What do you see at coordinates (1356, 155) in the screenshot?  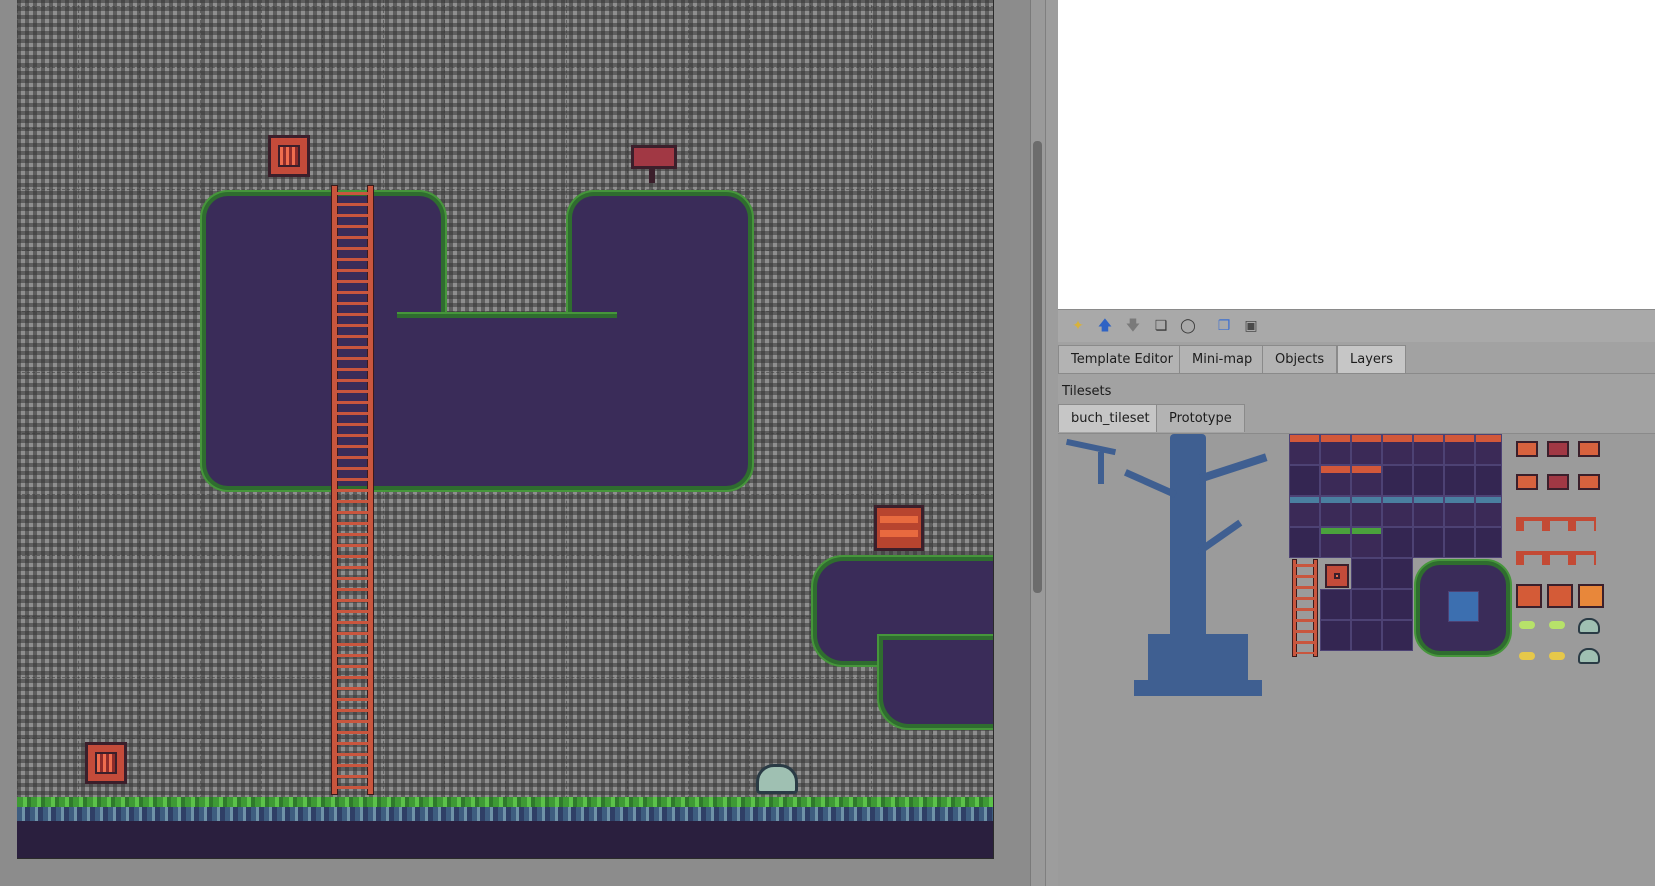 I see `layers-list-panel` at bounding box center [1356, 155].